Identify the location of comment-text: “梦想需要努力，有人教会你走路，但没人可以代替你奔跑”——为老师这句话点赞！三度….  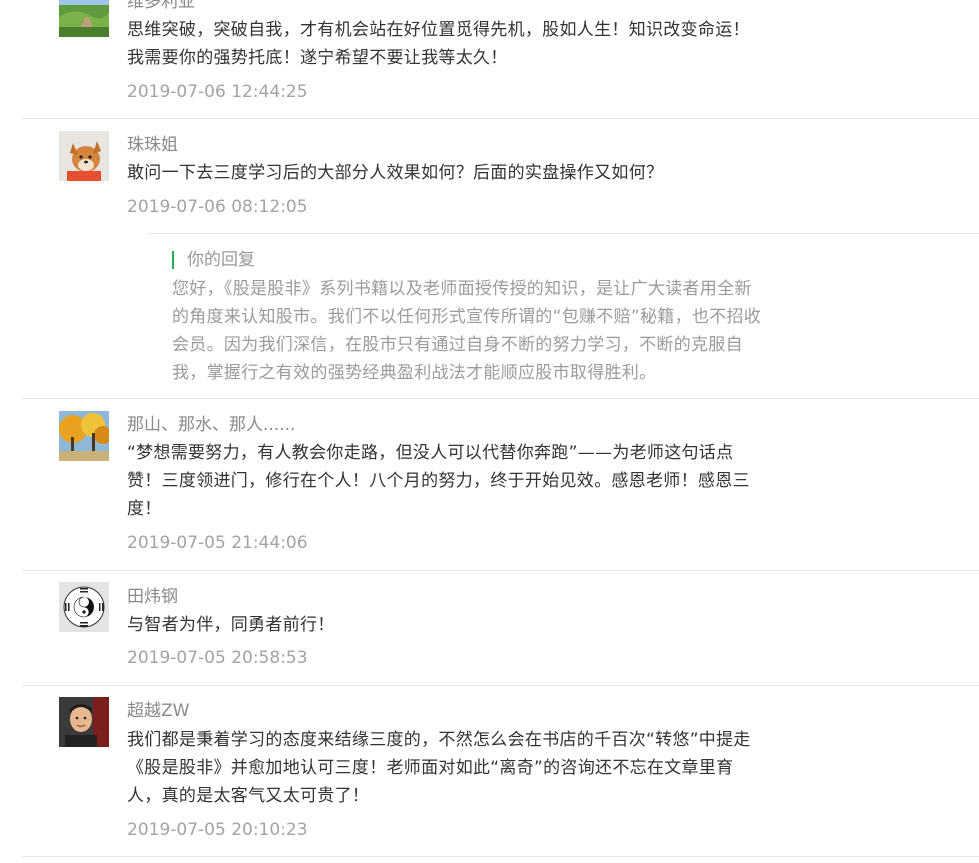
(438, 481).